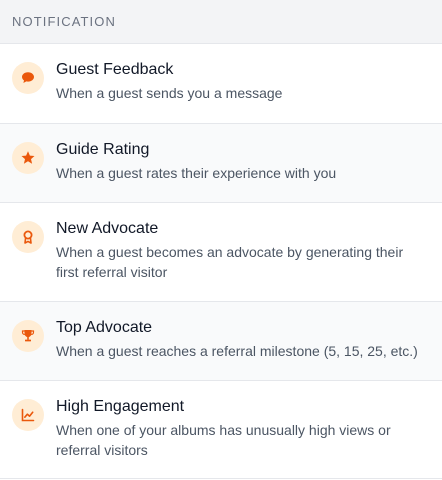  What do you see at coordinates (169, 93) in the screenshot?
I see `notification-description: When a guest sends you a message` at bounding box center [169, 93].